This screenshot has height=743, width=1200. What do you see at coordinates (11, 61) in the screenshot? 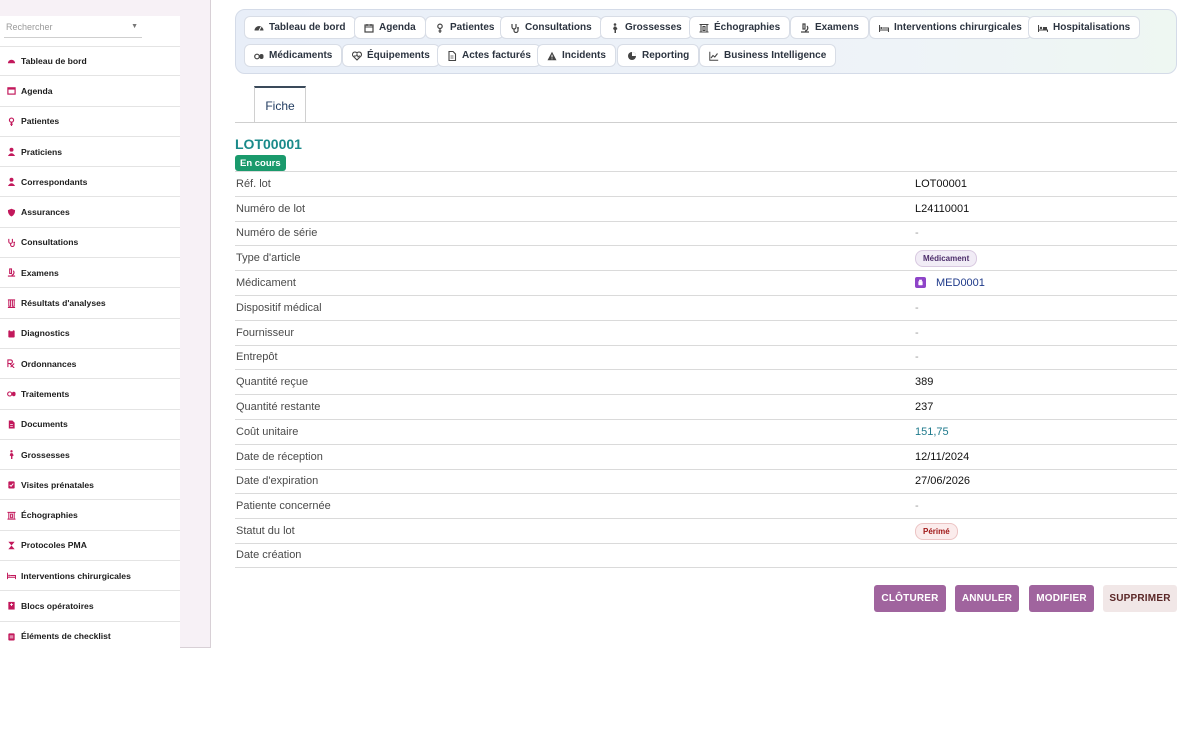
I see `dashboard-icon` at bounding box center [11, 61].